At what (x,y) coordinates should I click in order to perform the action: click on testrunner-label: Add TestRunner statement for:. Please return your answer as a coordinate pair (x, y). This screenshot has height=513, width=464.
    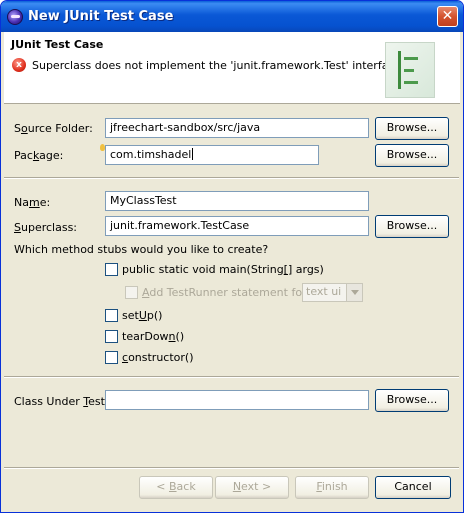
    Looking at the image, I should click on (226, 292).